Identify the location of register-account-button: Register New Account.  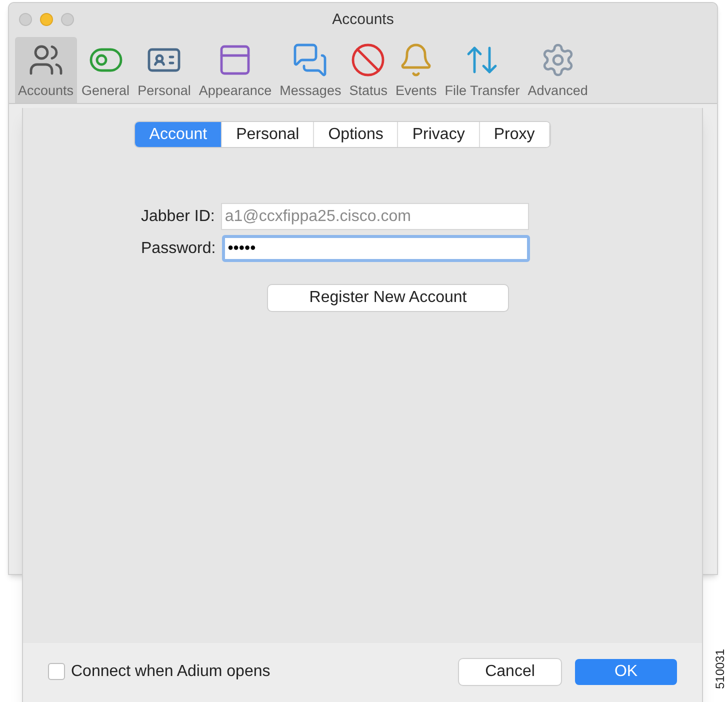
(388, 298).